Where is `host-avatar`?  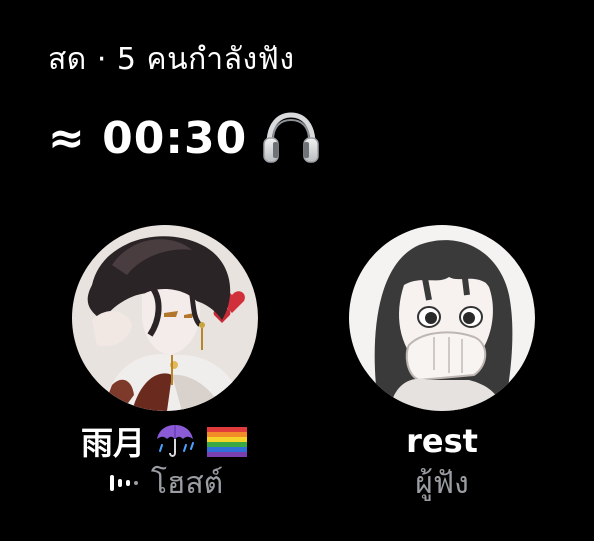
host-avatar is located at coordinates (165, 318).